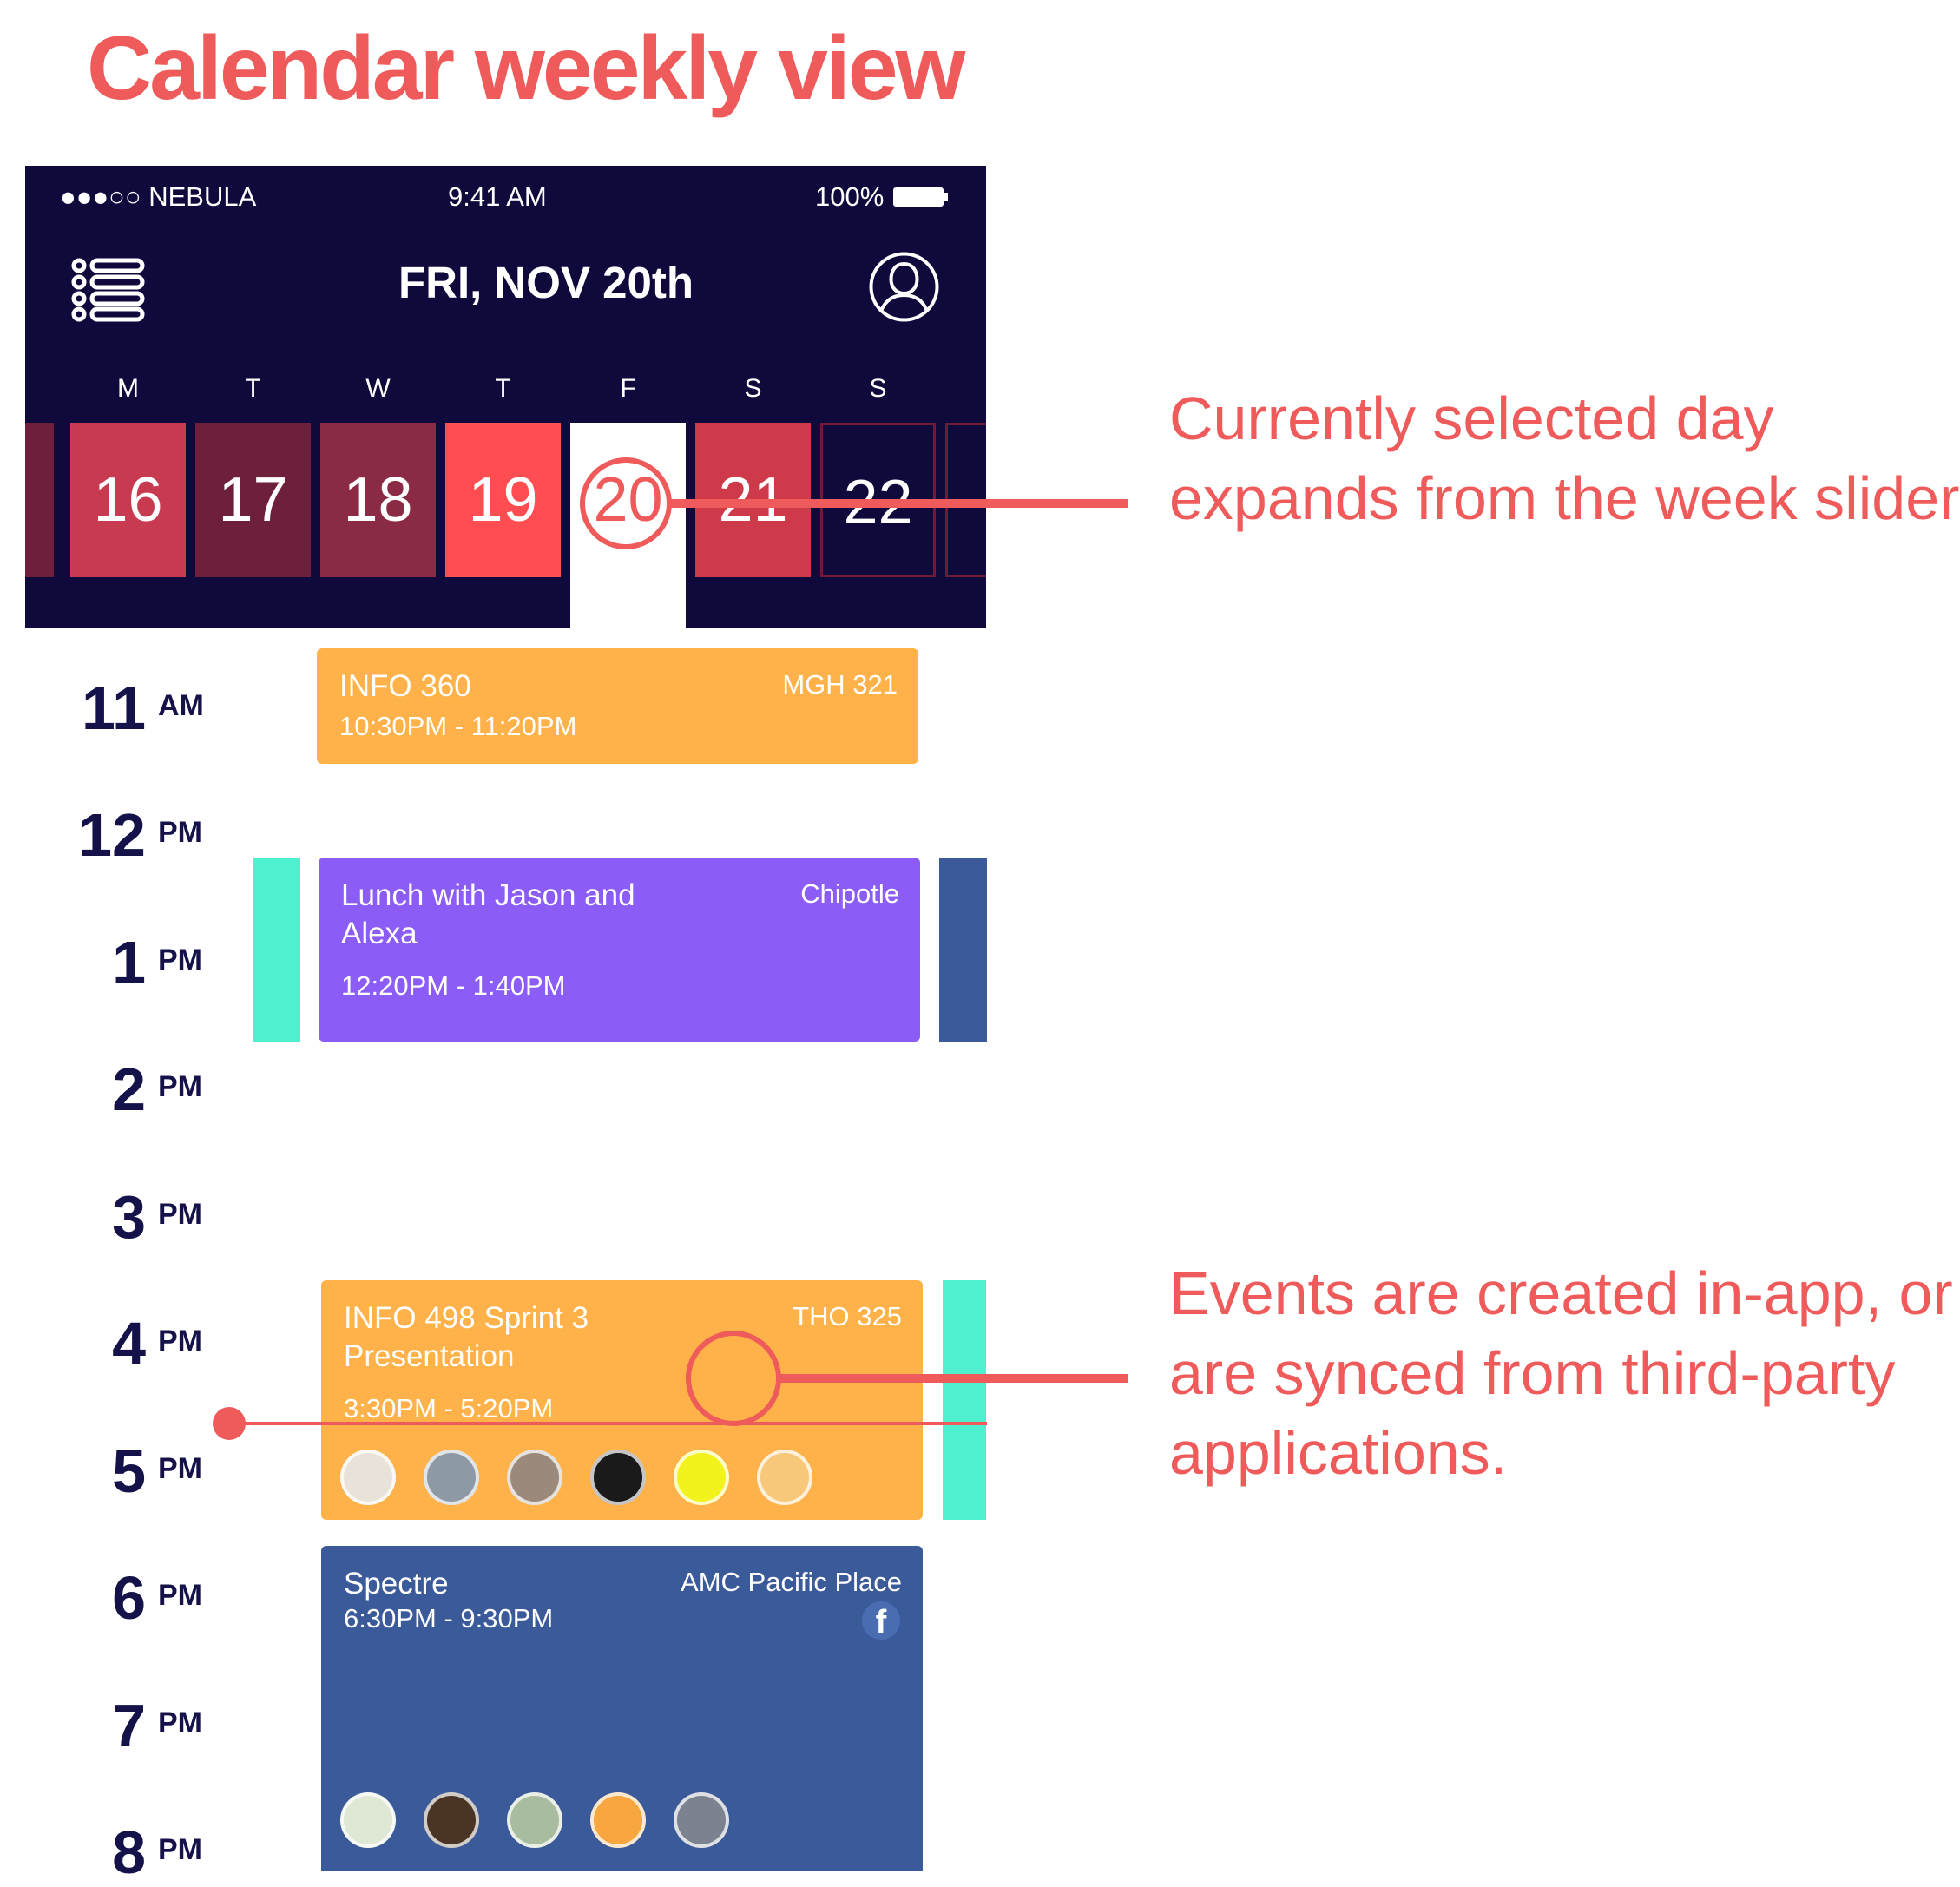 The height and width of the screenshot is (1887, 1960). What do you see at coordinates (854, 941) in the screenshot?
I see `annotation-callouts` at bounding box center [854, 941].